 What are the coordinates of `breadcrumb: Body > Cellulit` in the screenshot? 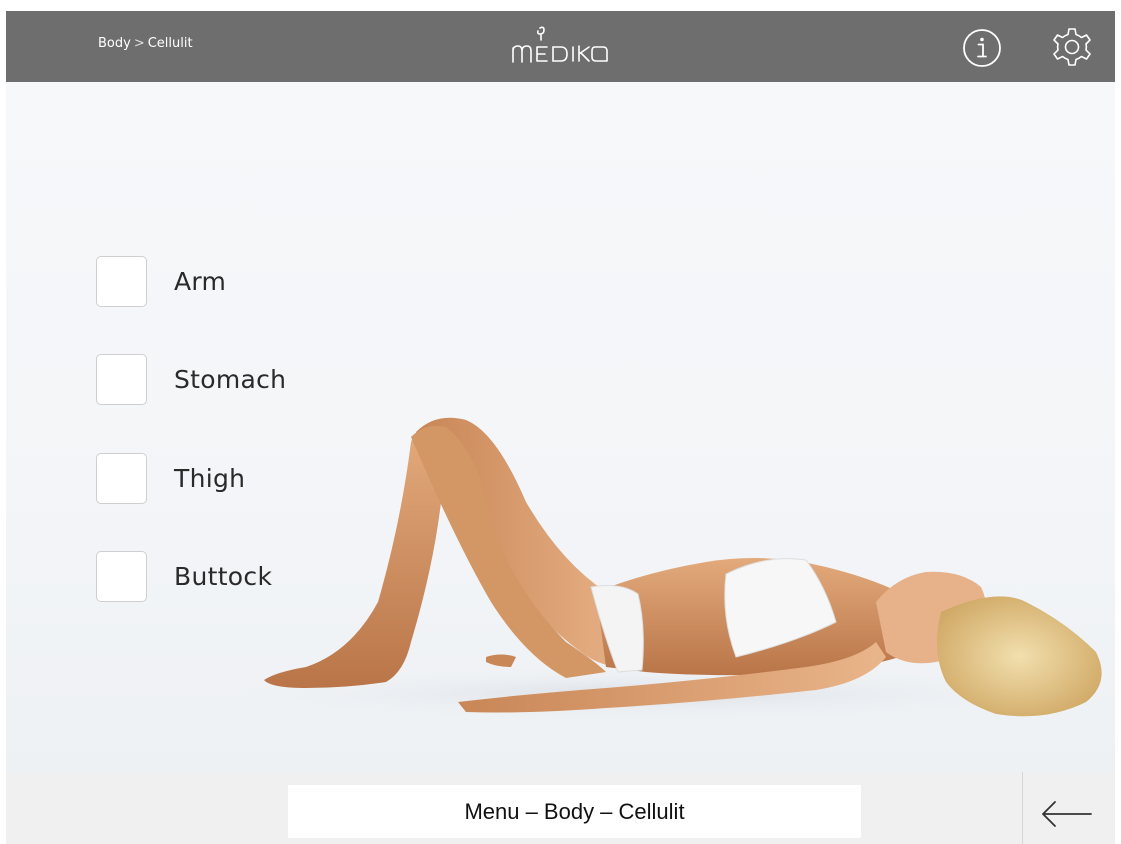 It's located at (145, 43).